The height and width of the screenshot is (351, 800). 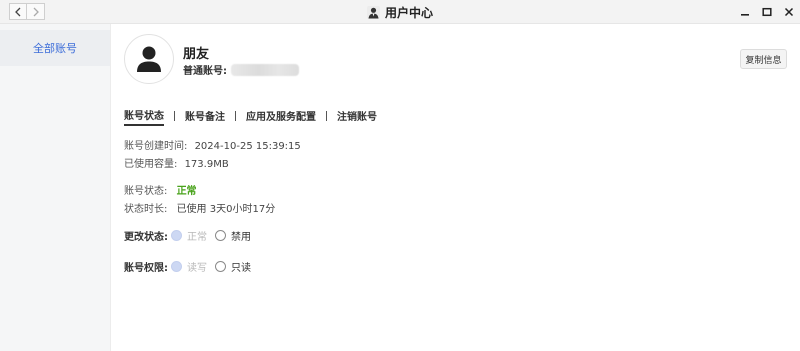 I want to click on title-bar: 用户中心, so click(x=400, y=12).